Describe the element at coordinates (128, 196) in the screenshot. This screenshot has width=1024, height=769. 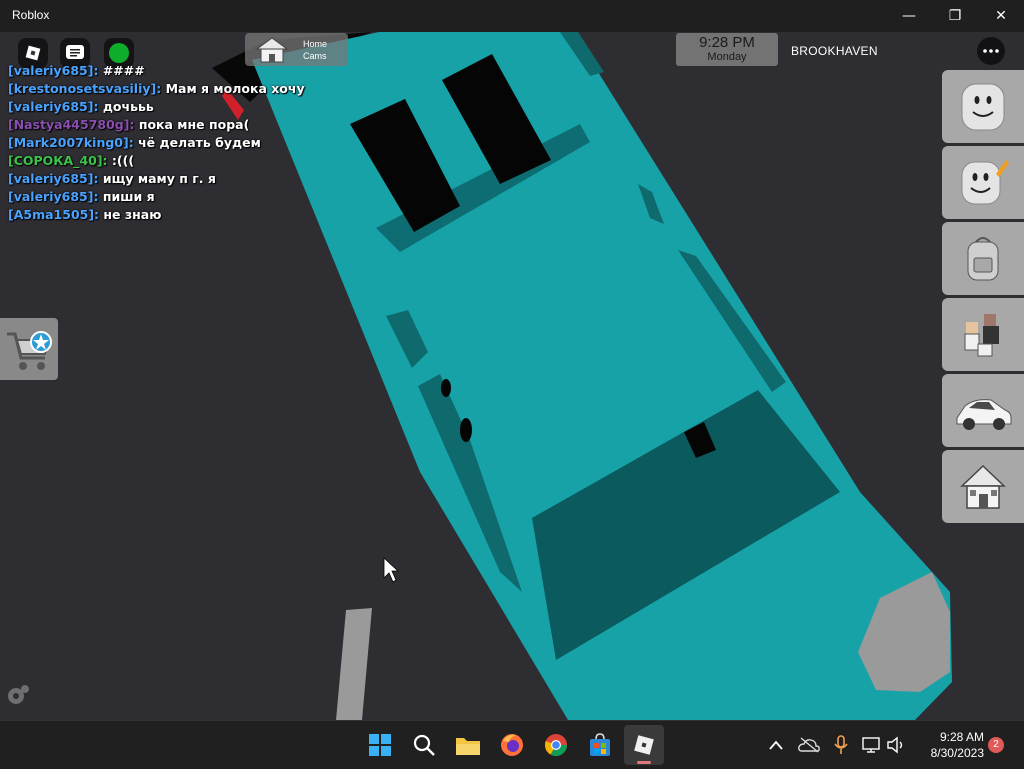
I see `chat-message-text: пиши я` at that location.